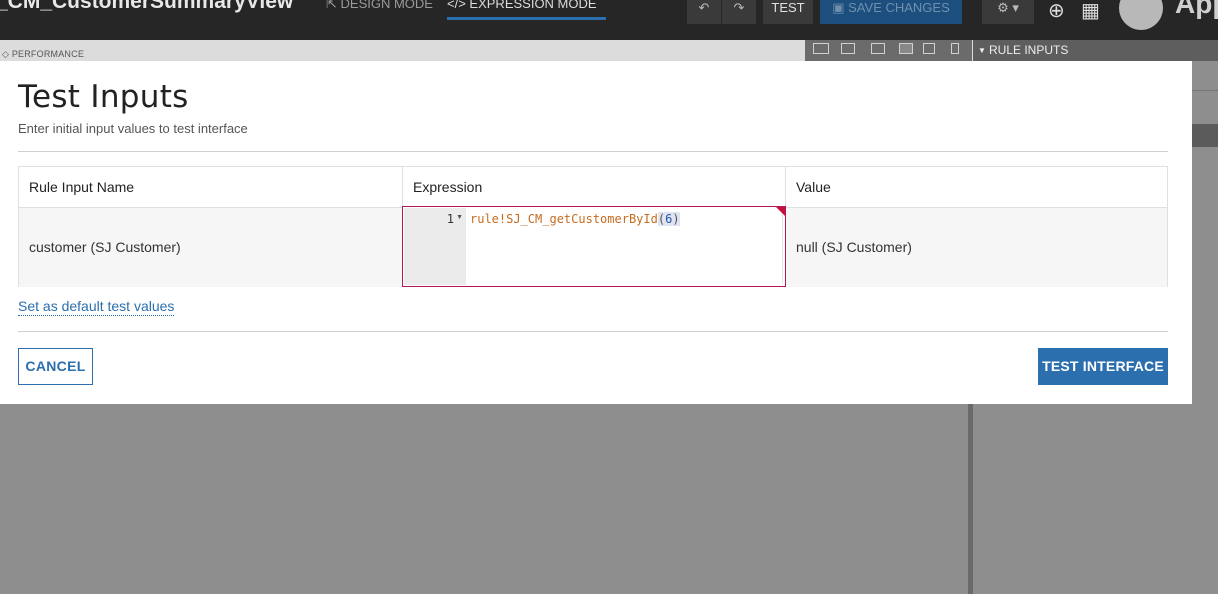 This screenshot has width=1218, height=594. Describe the element at coordinates (609, 50) in the screenshot. I see `designer-subbar: ◇ PERFORMANCE ▼ RULE INPUTS` at that location.